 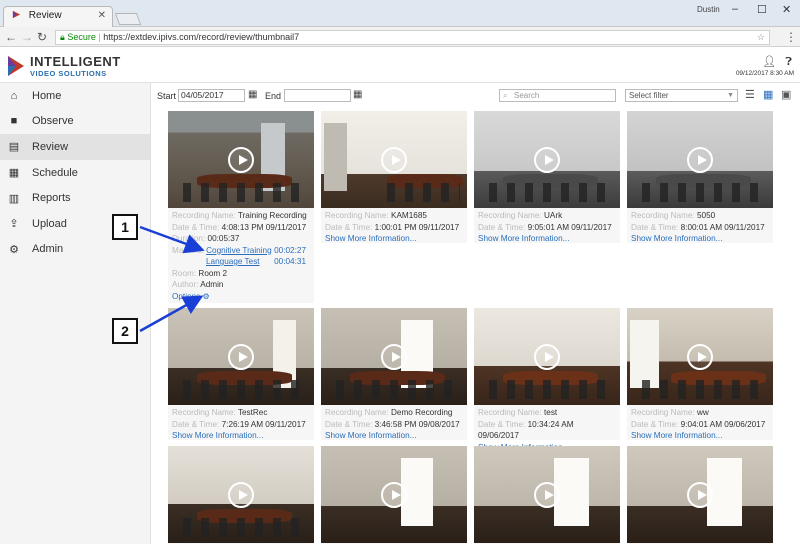 I want to click on back-icon: ←, so click(x=11, y=37).